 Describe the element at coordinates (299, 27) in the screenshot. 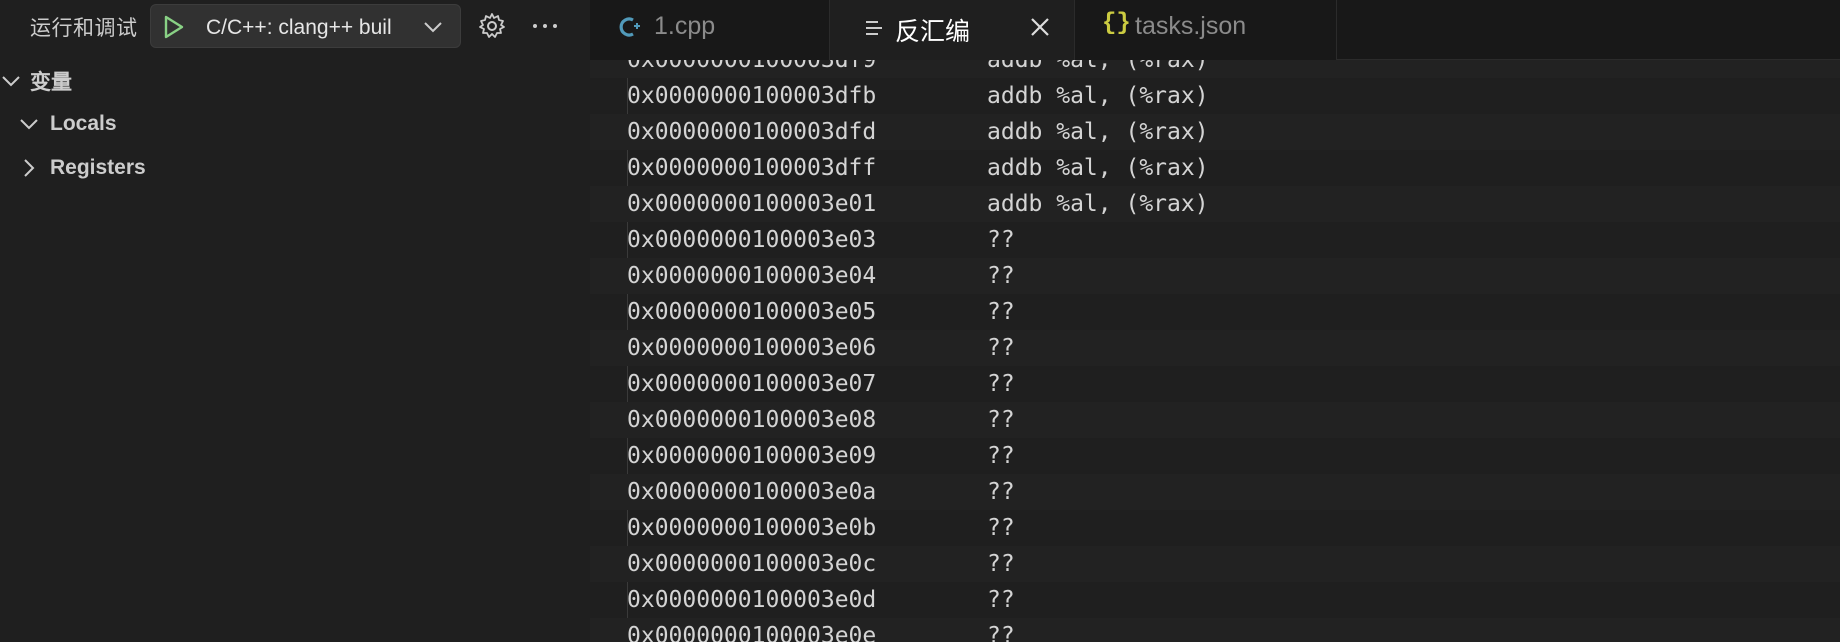

I see `launch-config-label: C/C++: clang++ buil` at that location.